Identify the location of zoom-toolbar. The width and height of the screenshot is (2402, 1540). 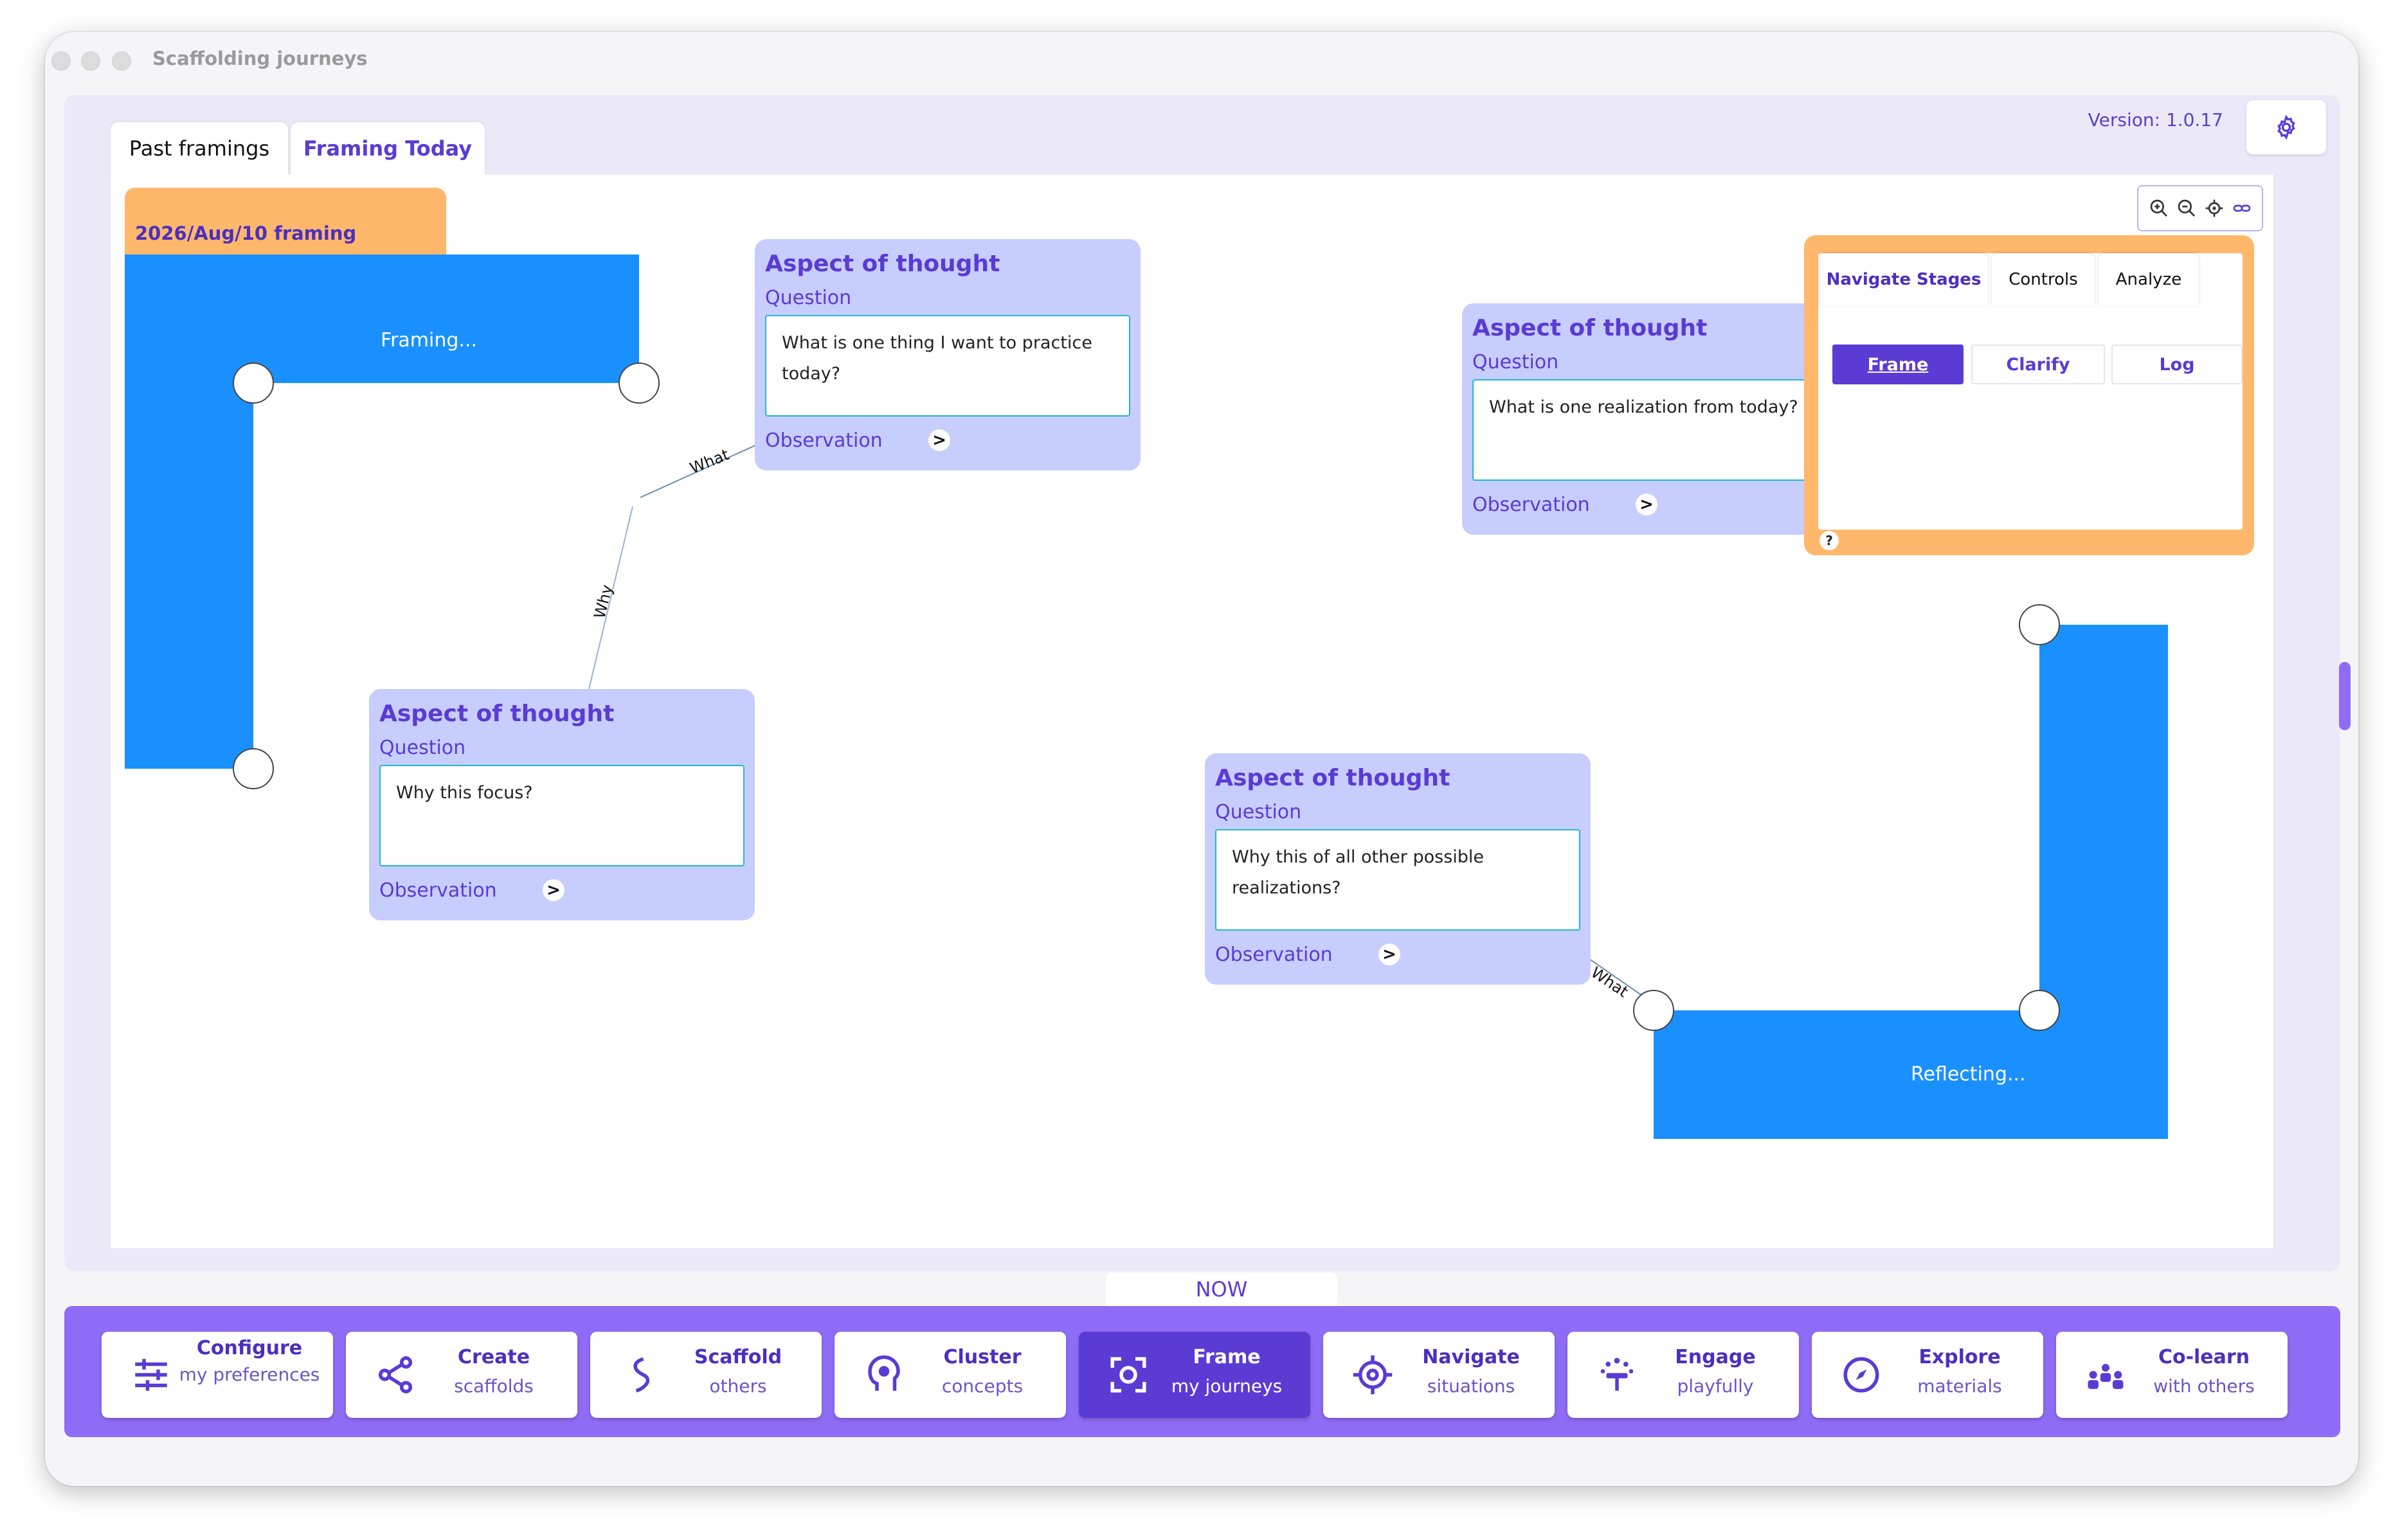
(2200, 208).